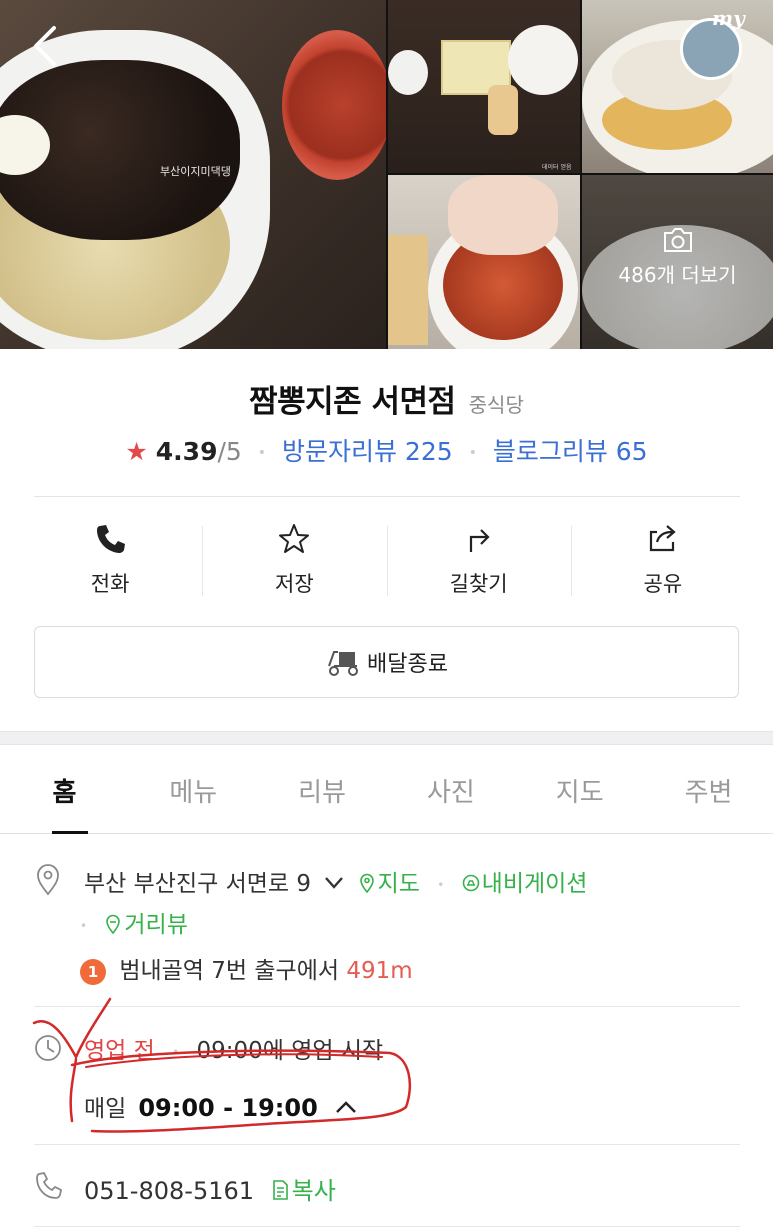  I want to click on bottle-shape, so click(503, 110).